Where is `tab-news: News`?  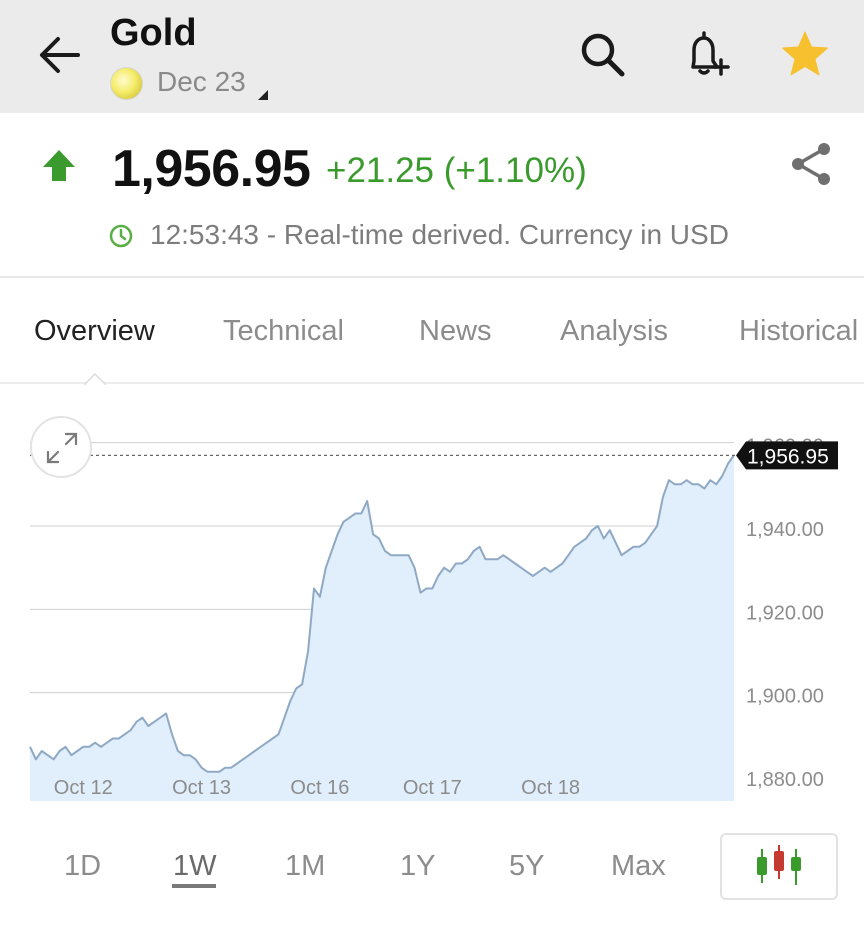
tab-news: News is located at coordinates (455, 331).